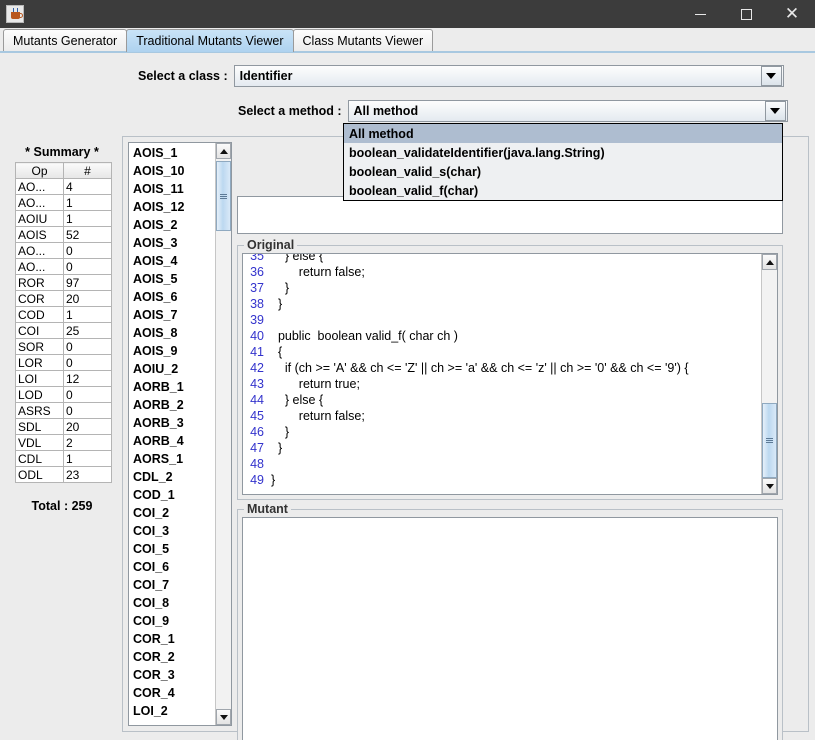 This screenshot has width=815, height=740. Describe the element at coordinates (172, 315) in the screenshot. I see `list-item: AOIS_7` at that location.